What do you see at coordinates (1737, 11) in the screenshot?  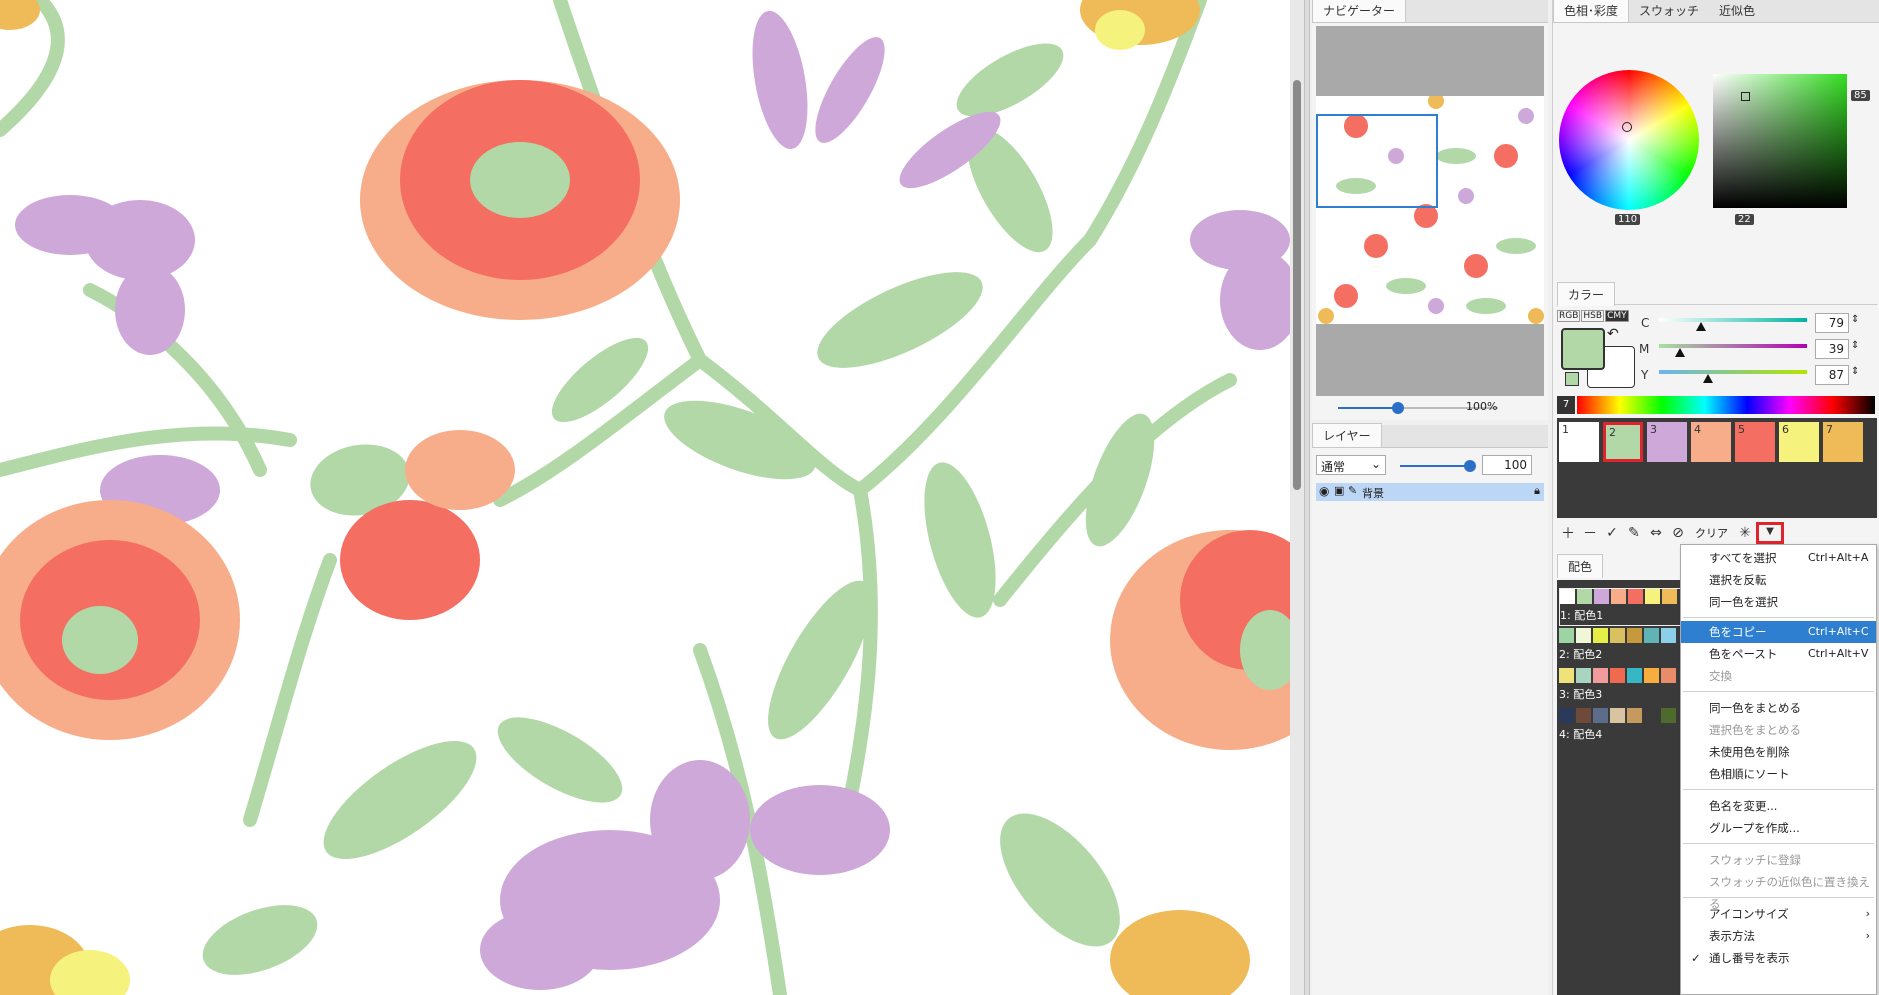 I see `tab-similar-colors: 近似色` at bounding box center [1737, 11].